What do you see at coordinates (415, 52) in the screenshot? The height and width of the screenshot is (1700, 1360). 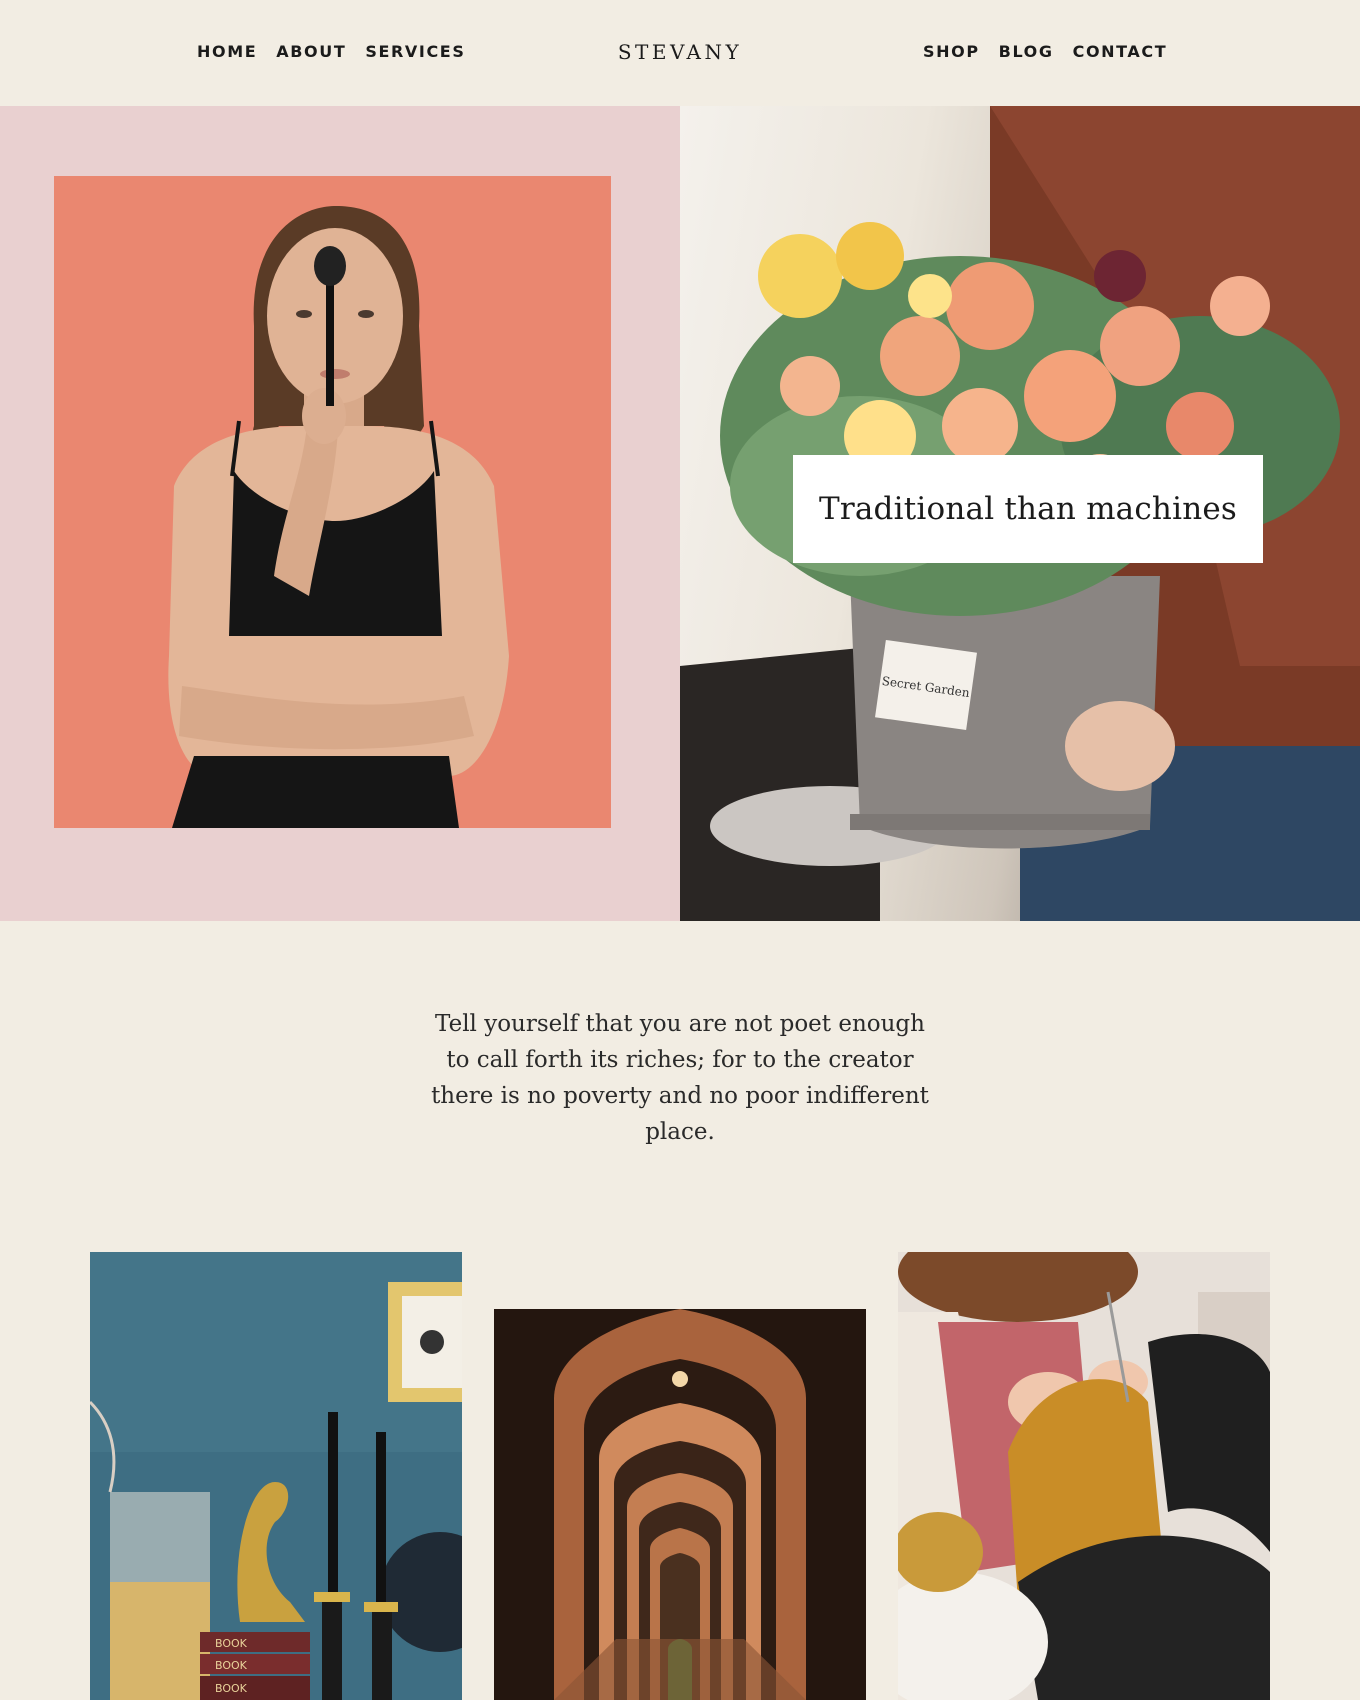 I see `nav-services-link: SERVICES` at bounding box center [415, 52].